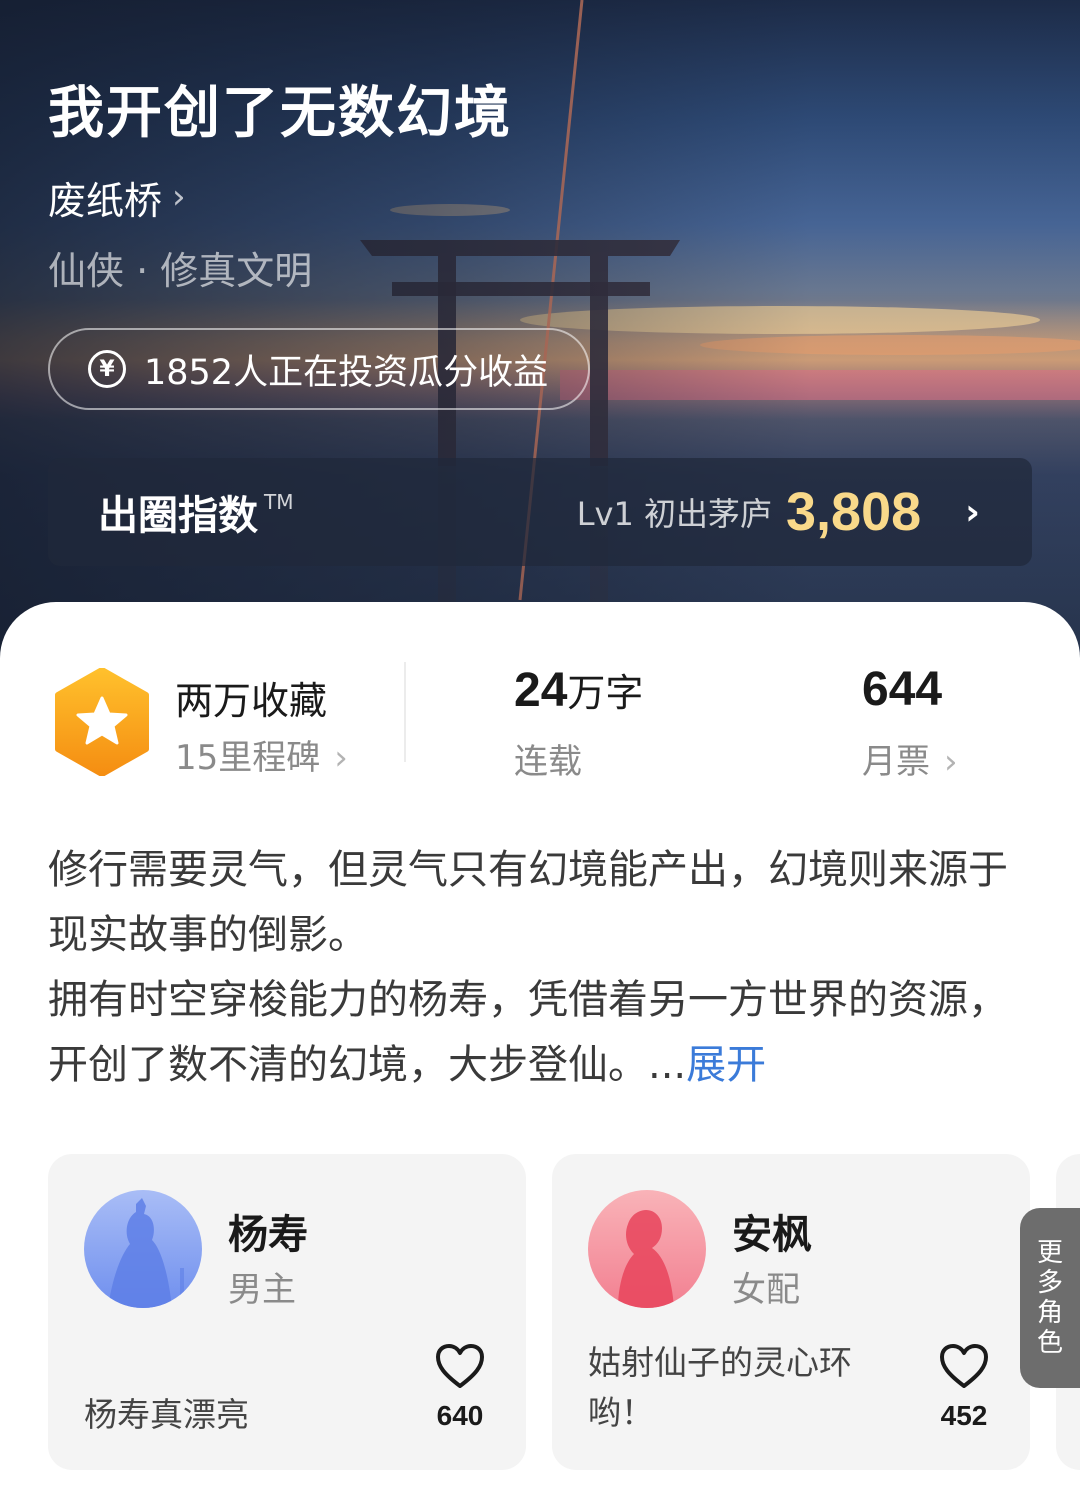 The image size is (1080, 1499). I want to click on trademark-mark: TM, so click(279, 502).